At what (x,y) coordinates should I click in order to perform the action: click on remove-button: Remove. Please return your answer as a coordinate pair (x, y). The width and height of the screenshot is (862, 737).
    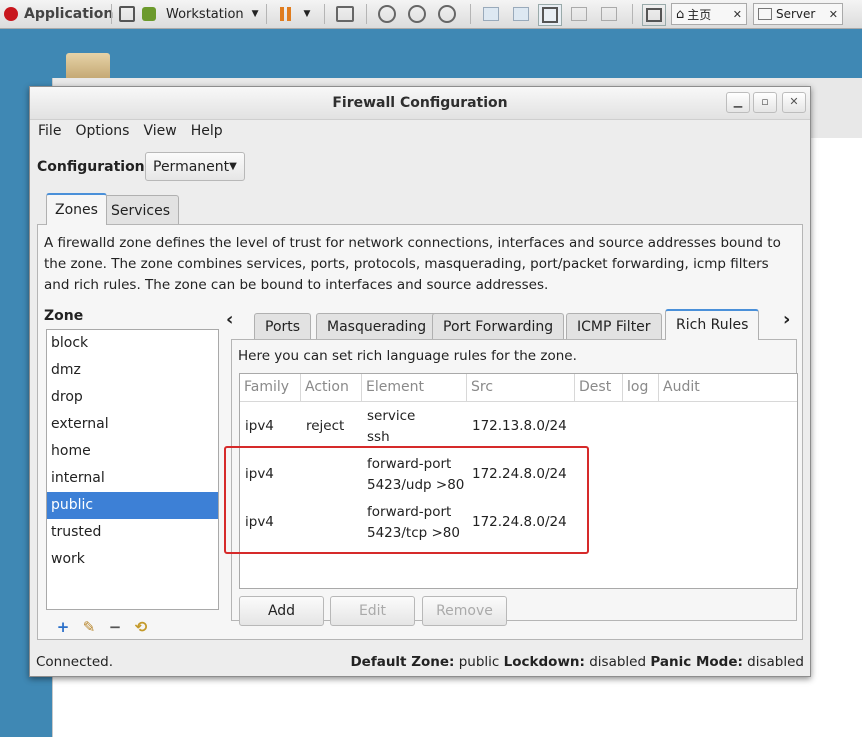
    Looking at the image, I should click on (464, 611).